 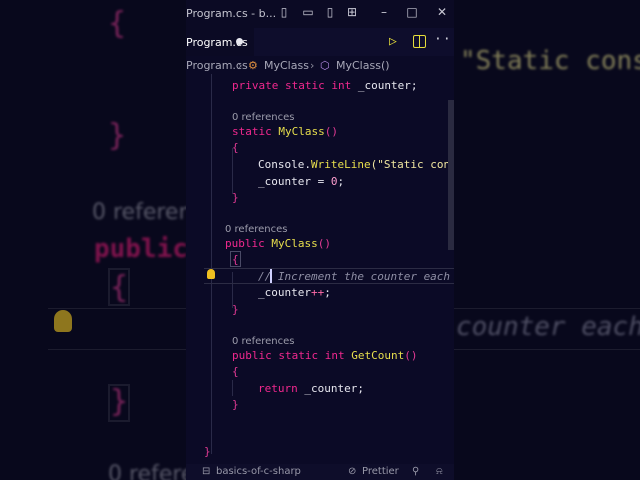 What do you see at coordinates (363, 65) in the screenshot?
I see `breadcrumb-method: MyClass()` at bounding box center [363, 65].